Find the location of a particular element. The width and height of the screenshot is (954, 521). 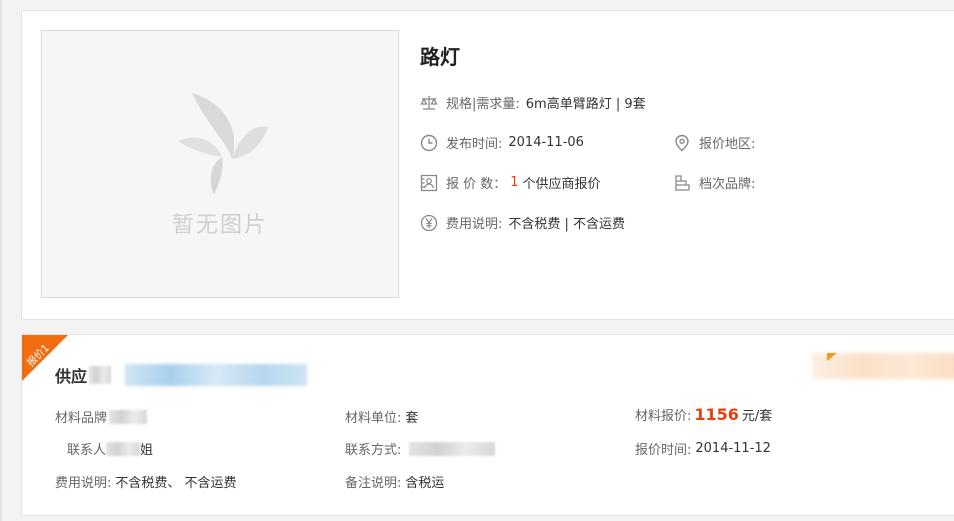

contact-label: 联系人 is located at coordinates (87, 450).